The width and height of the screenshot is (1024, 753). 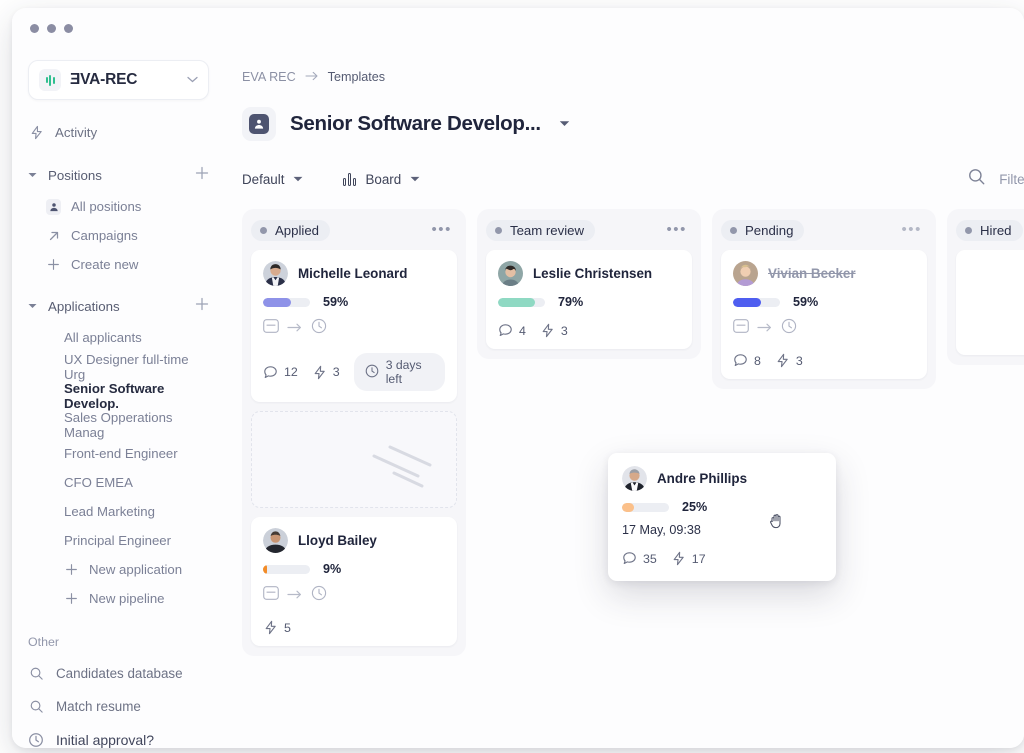 I want to click on view-preset-selector: Default, so click(x=272, y=179).